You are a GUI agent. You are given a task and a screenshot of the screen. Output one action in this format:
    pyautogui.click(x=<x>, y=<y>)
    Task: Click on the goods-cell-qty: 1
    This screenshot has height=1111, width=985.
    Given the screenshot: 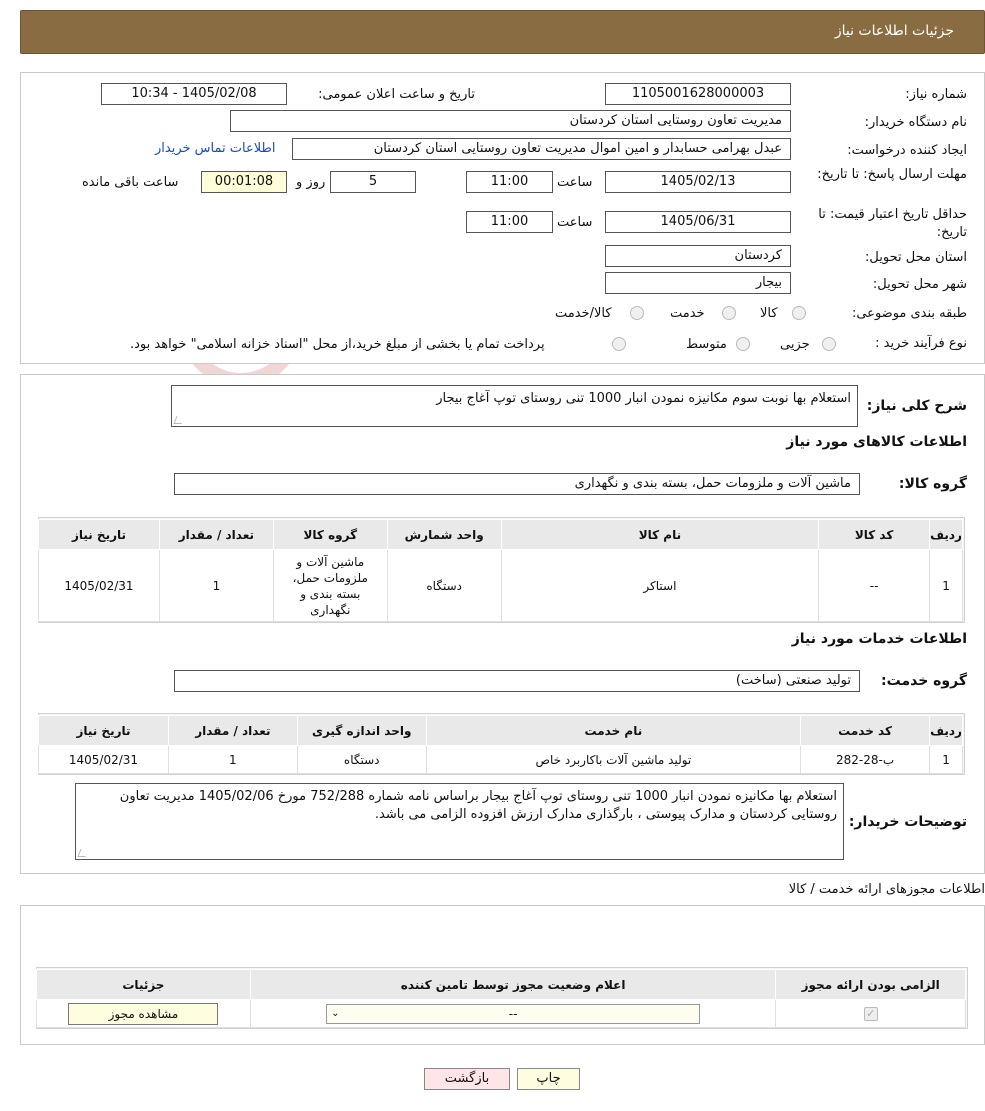 What is the action you would take?
    pyautogui.click(x=216, y=585)
    